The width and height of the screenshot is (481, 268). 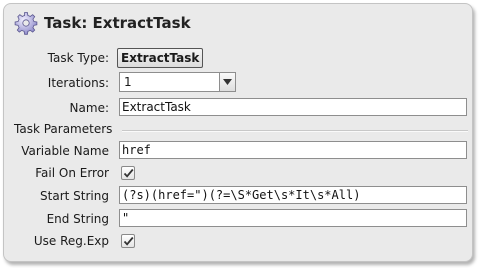 I want to click on iterations-label: Iterations:, so click(x=78, y=83).